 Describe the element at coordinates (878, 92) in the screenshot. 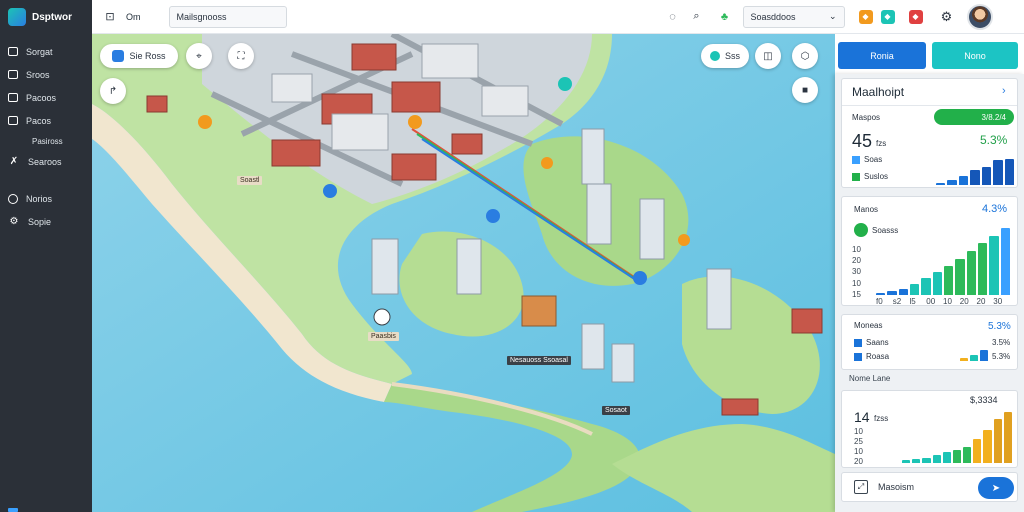

I see `panel-title: Maalhoipt` at that location.